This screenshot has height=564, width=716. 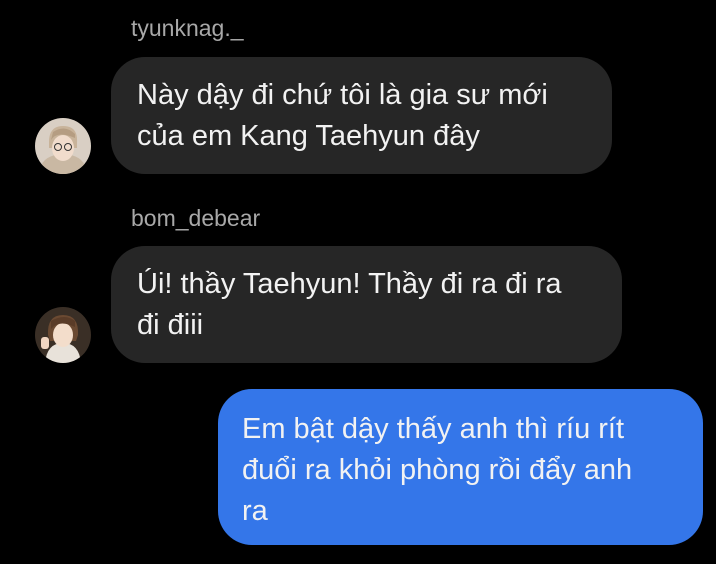 I want to click on sender-name: bom_debear, so click(x=196, y=218).